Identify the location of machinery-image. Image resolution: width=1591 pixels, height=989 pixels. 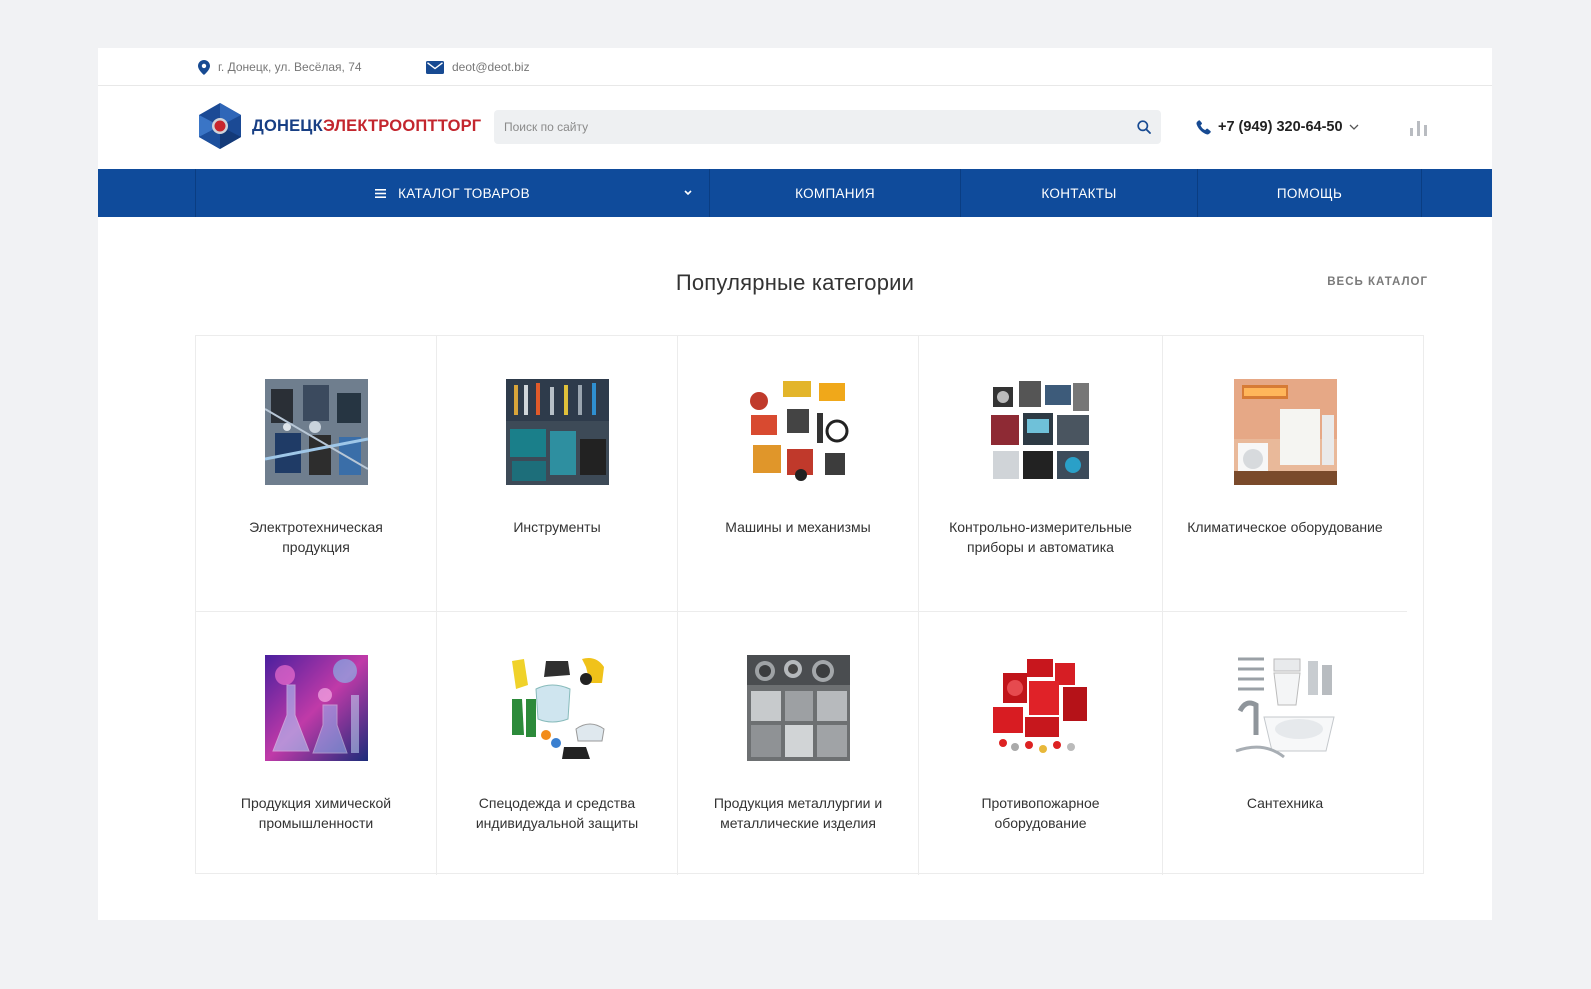
(798, 432).